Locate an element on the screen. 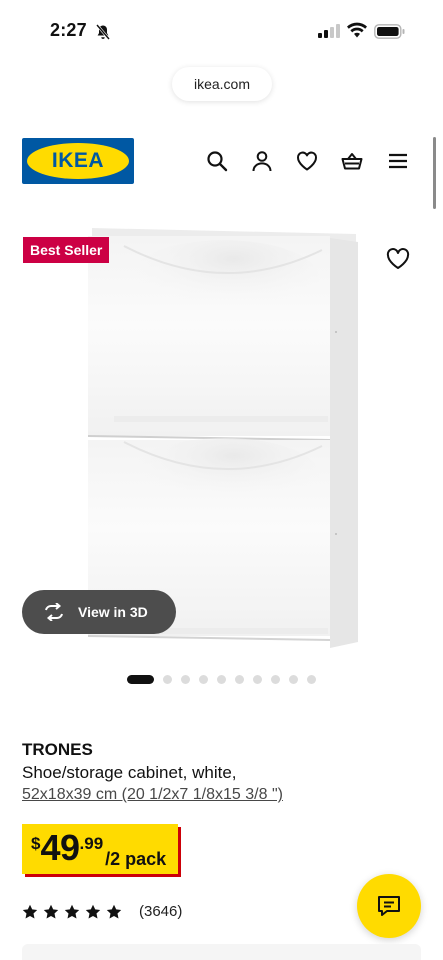 Image resolution: width=443 pixels, height=960 pixels. view-in-3d-label: View in 3D is located at coordinates (113, 612).